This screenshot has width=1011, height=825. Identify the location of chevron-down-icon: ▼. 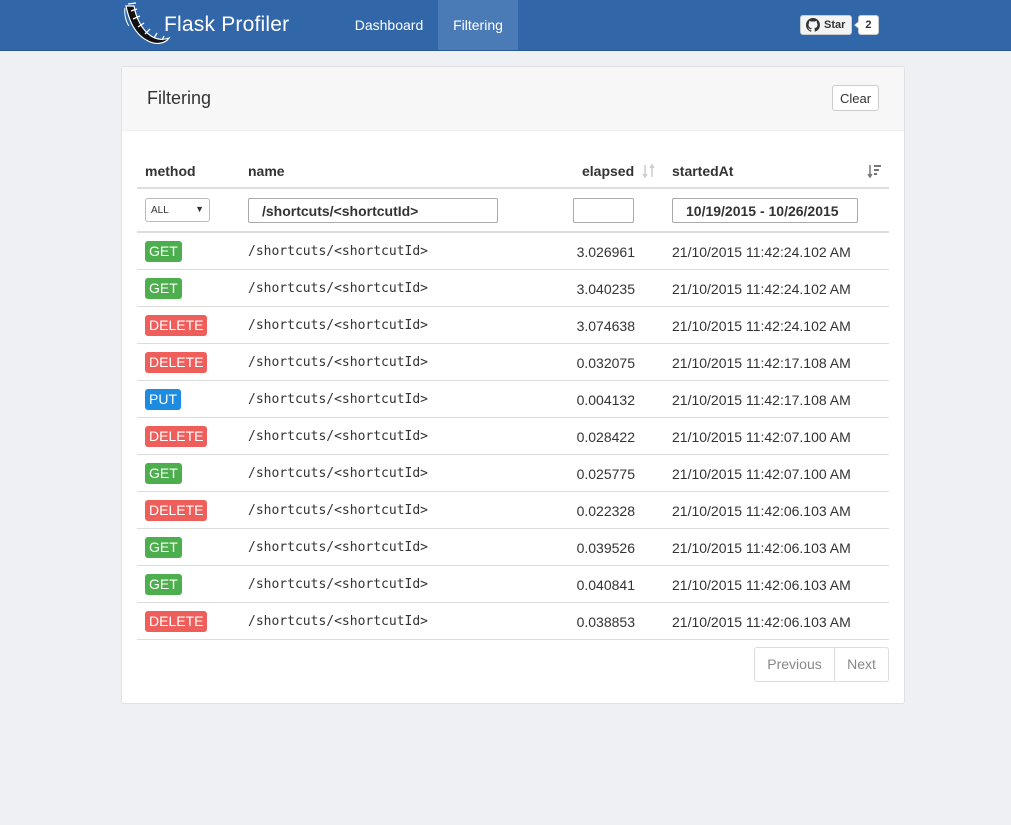
(199, 209).